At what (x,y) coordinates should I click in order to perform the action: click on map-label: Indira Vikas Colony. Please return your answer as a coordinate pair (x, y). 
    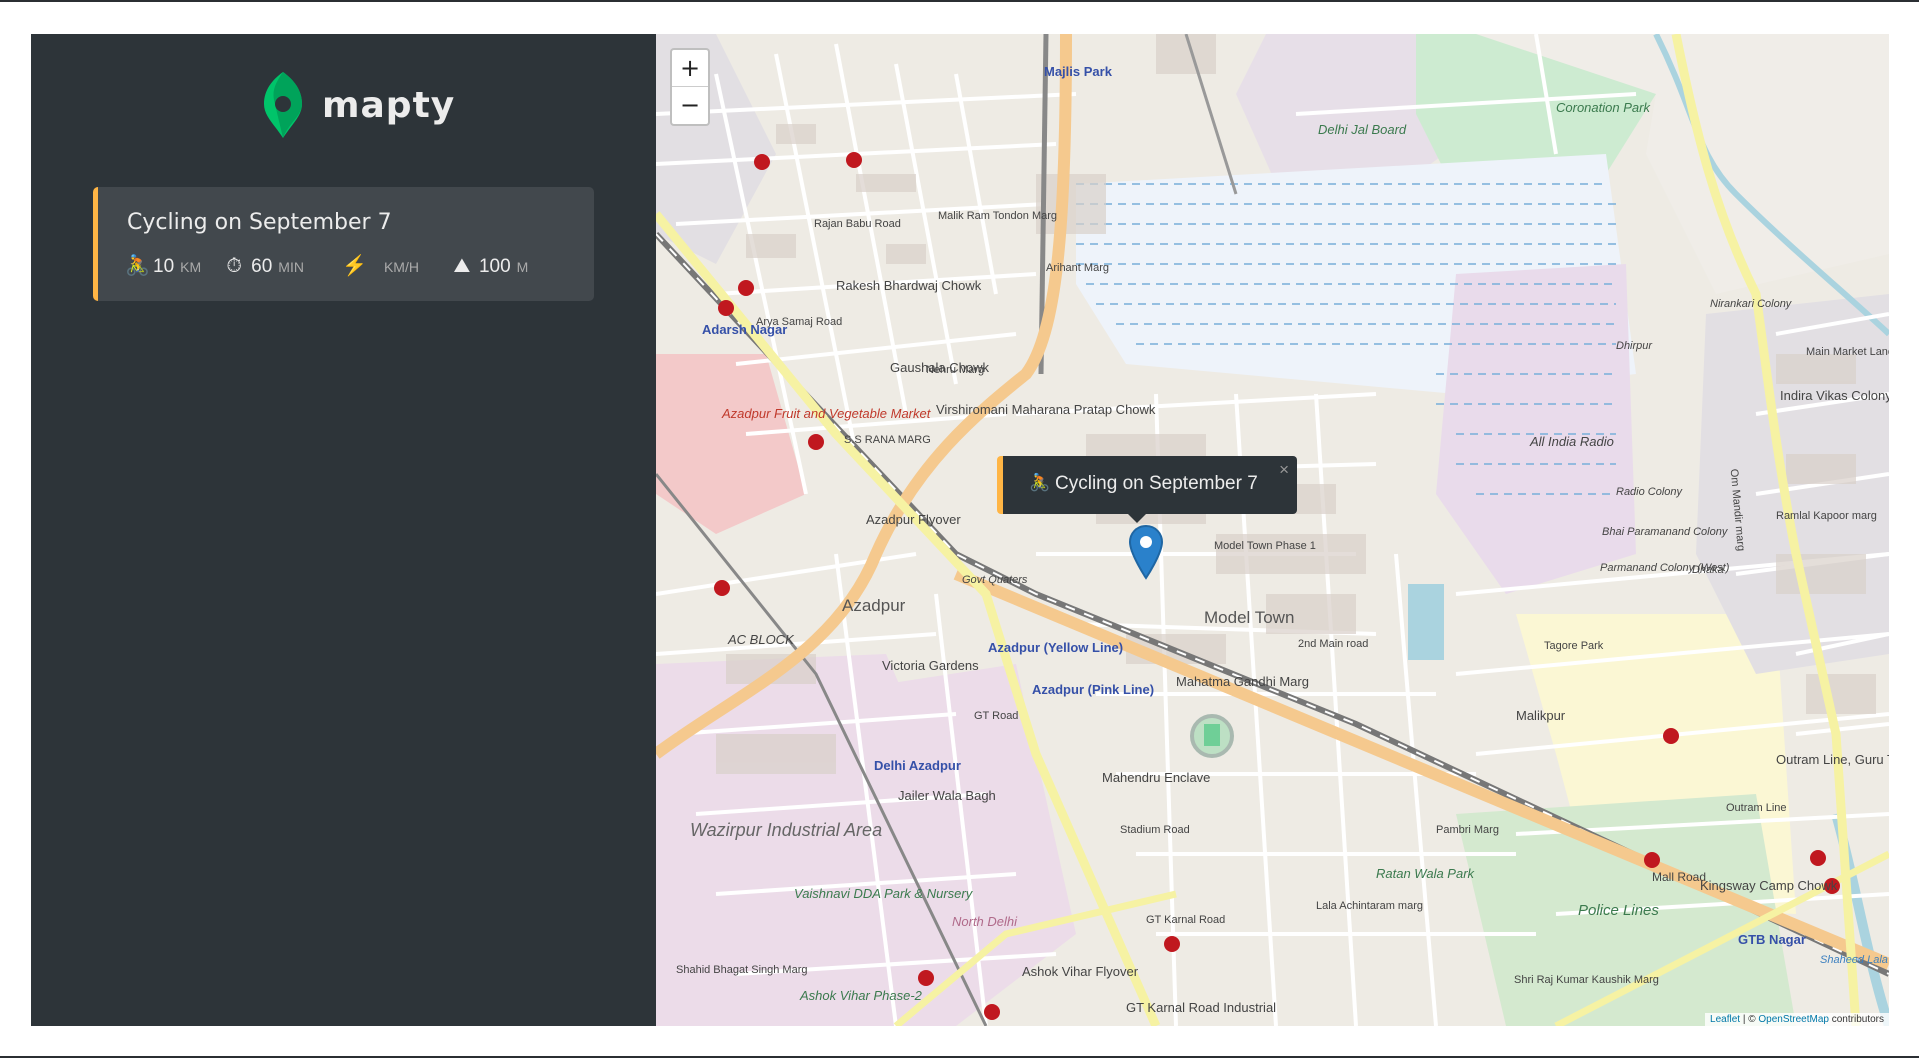
    Looking at the image, I should click on (1834, 395).